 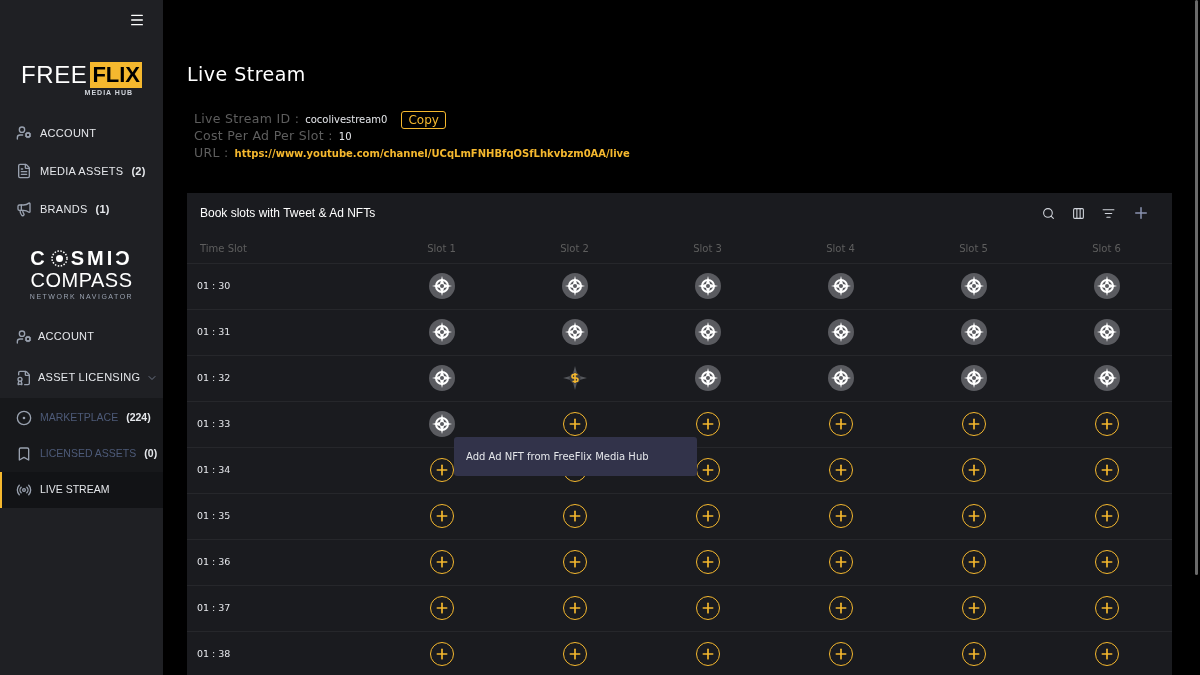 What do you see at coordinates (75, 490) in the screenshot?
I see `sidebar-label: LIVE STREAM` at bounding box center [75, 490].